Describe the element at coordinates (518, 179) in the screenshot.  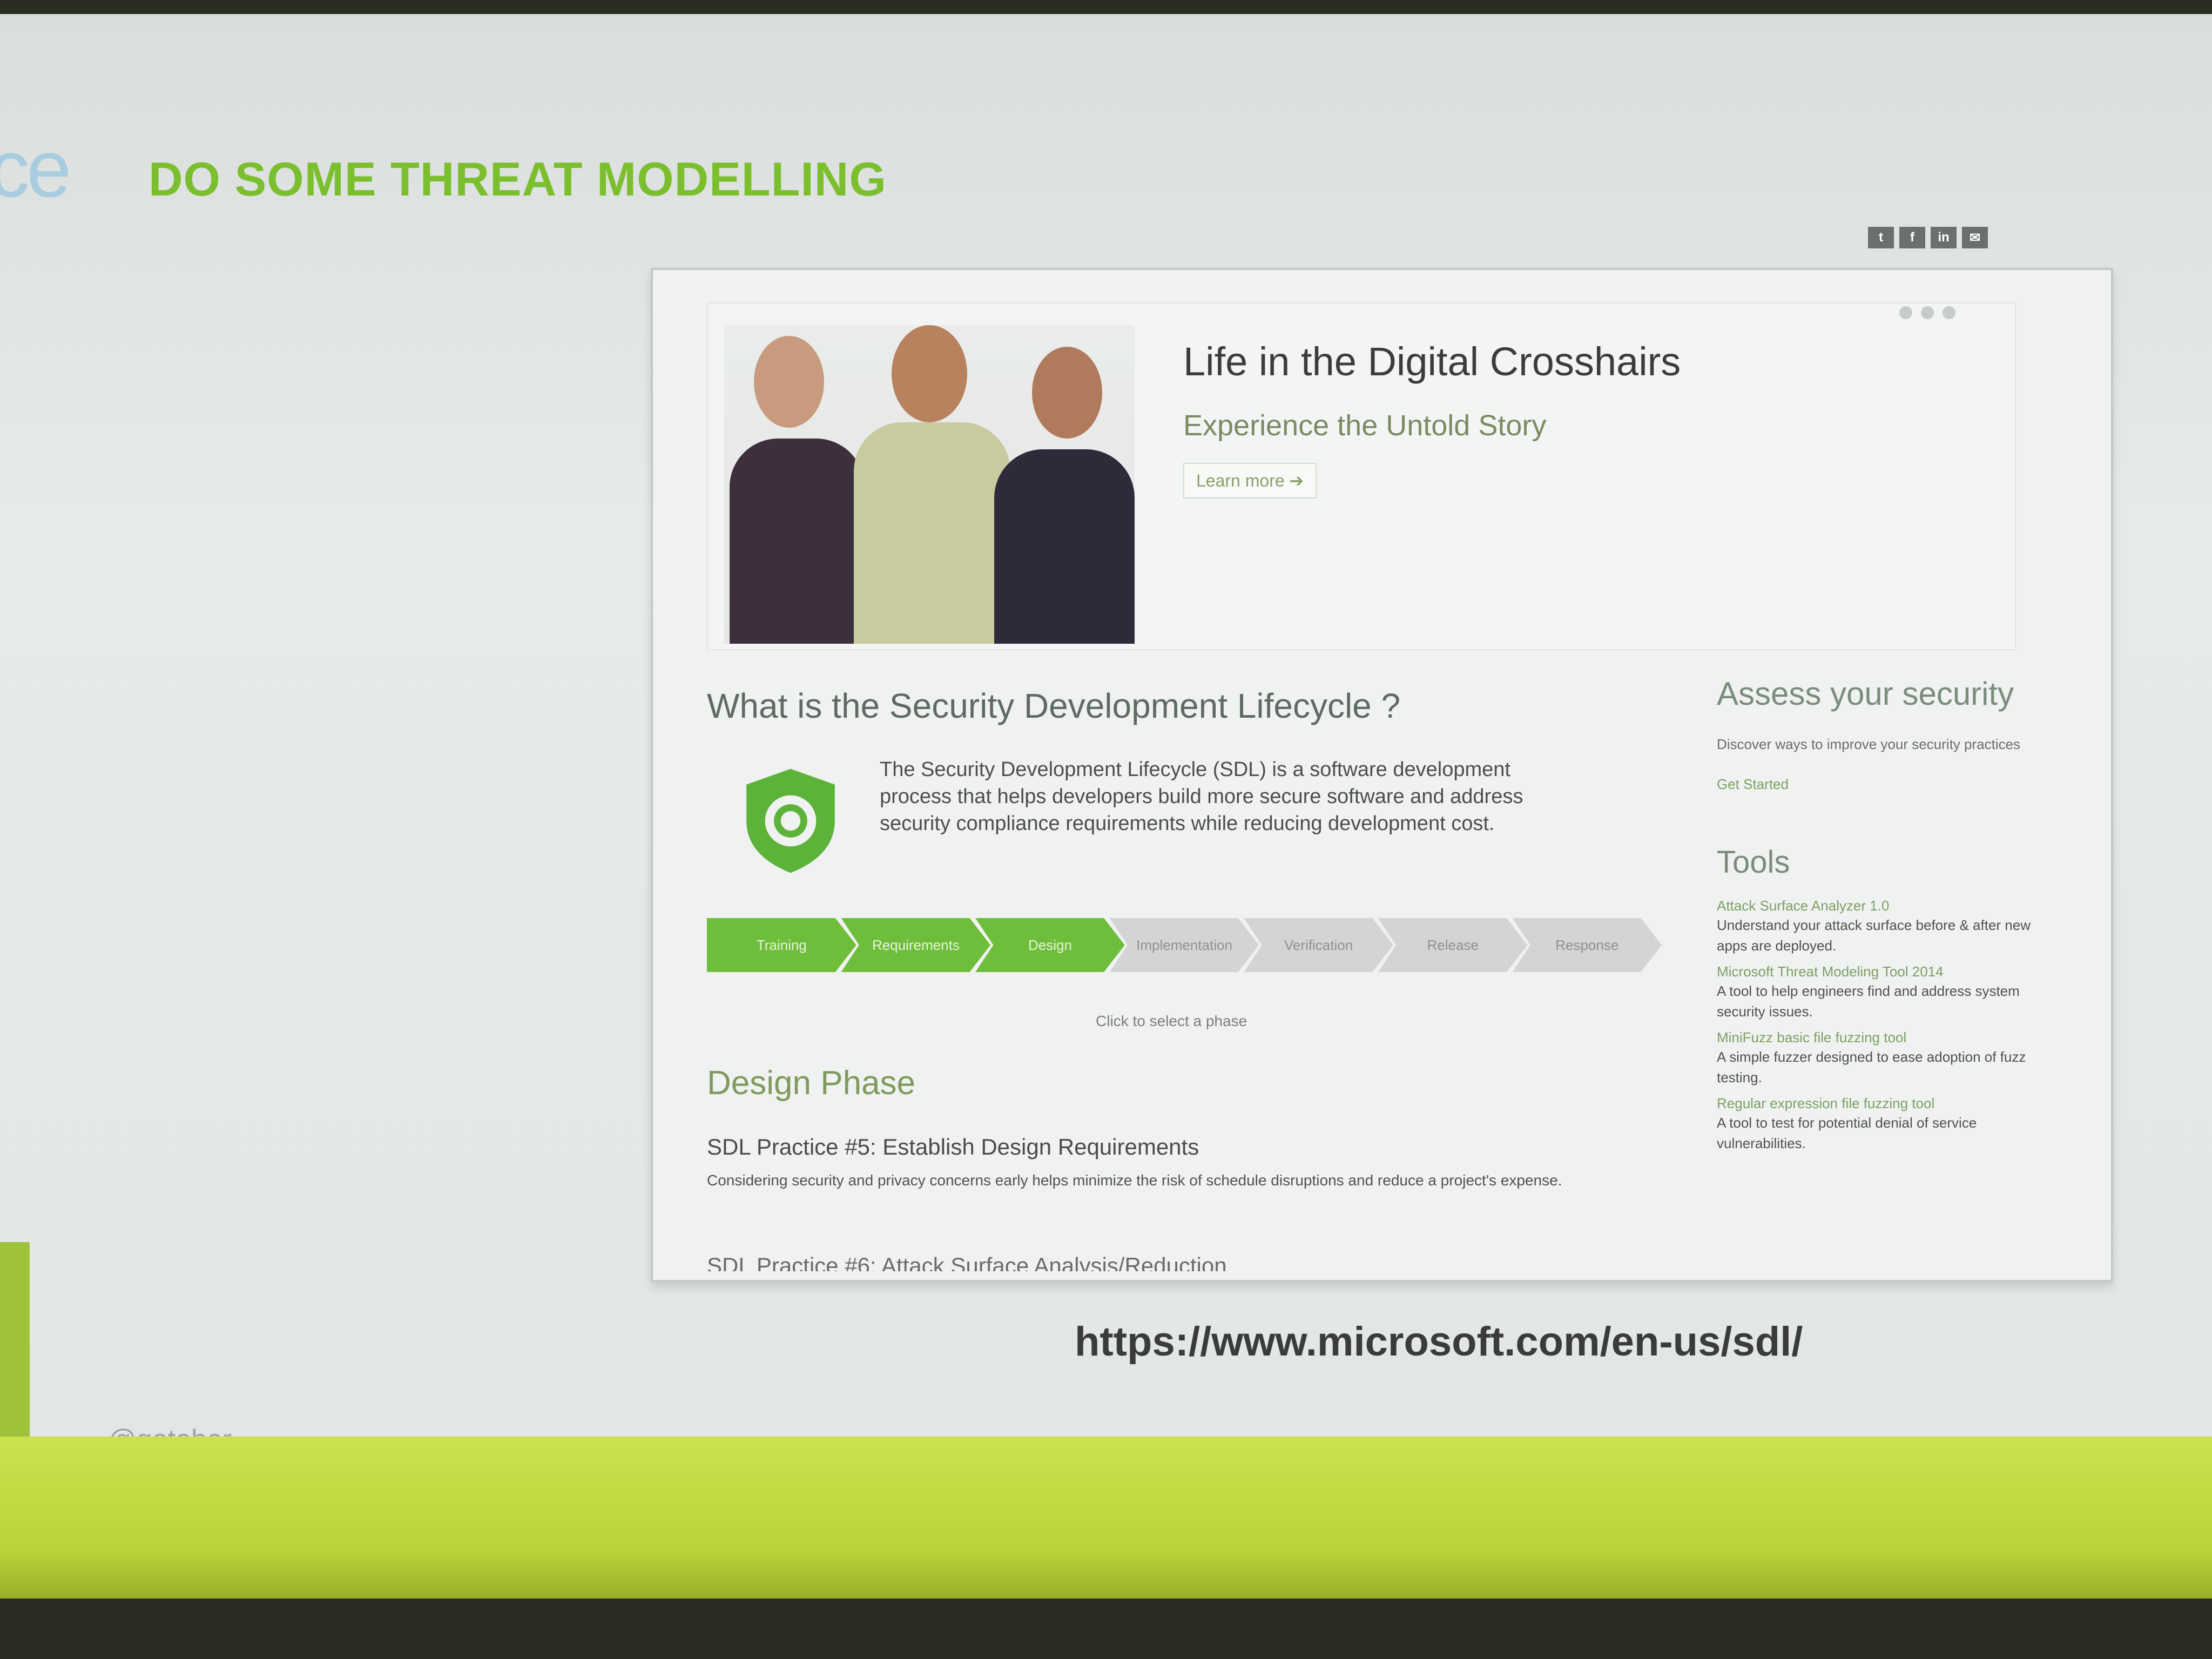
I see `slide-title: DO SOME THREAT MODELLING` at that location.